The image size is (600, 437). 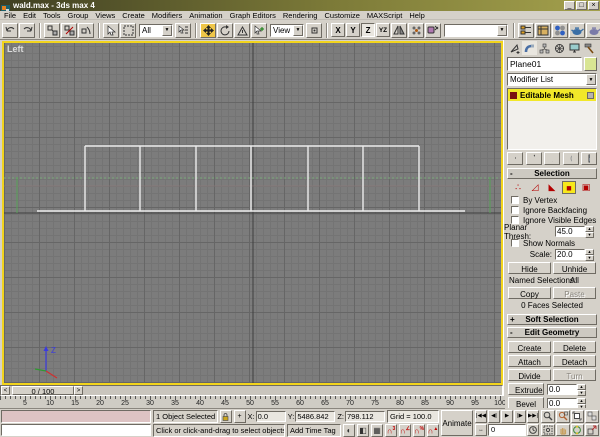 What do you see at coordinates (353, 30) in the screenshot?
I see `restrict-y-button: Y` at bounding box center [353, 30].